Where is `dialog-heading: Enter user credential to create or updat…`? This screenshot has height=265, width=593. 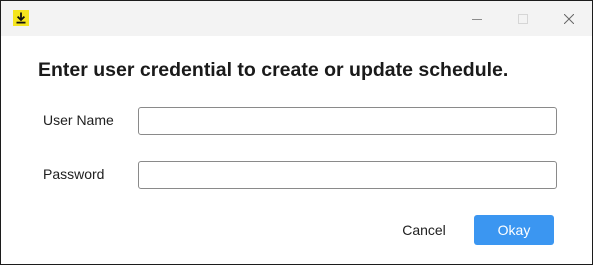
dialog-heading: Enter user credential to create or updat… is located at coordinates (273, 70).